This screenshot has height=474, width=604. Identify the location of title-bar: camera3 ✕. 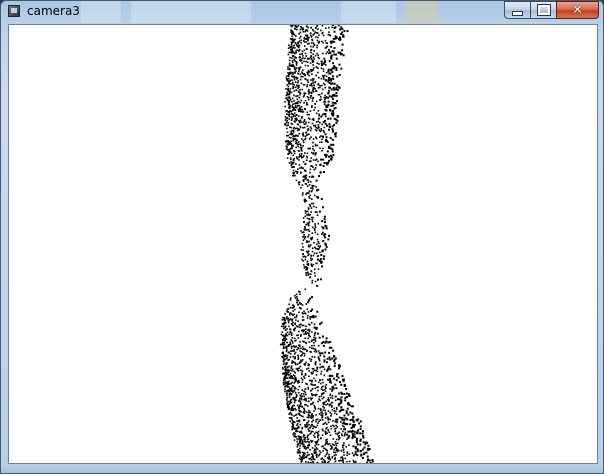
(302, 12).